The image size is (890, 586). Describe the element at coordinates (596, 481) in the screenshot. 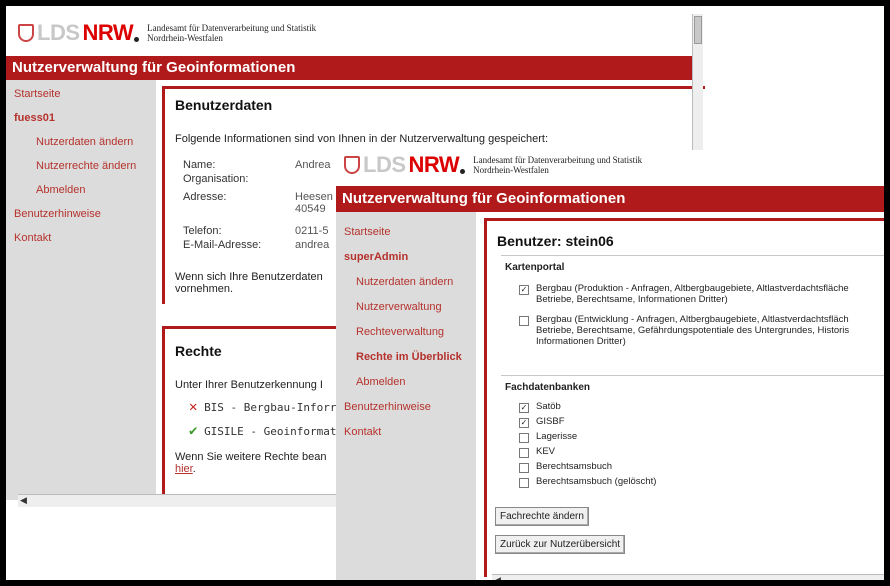

I see `fachdatenbank-item-label: Berechtsamsbuch (gelöscht)` at that location.